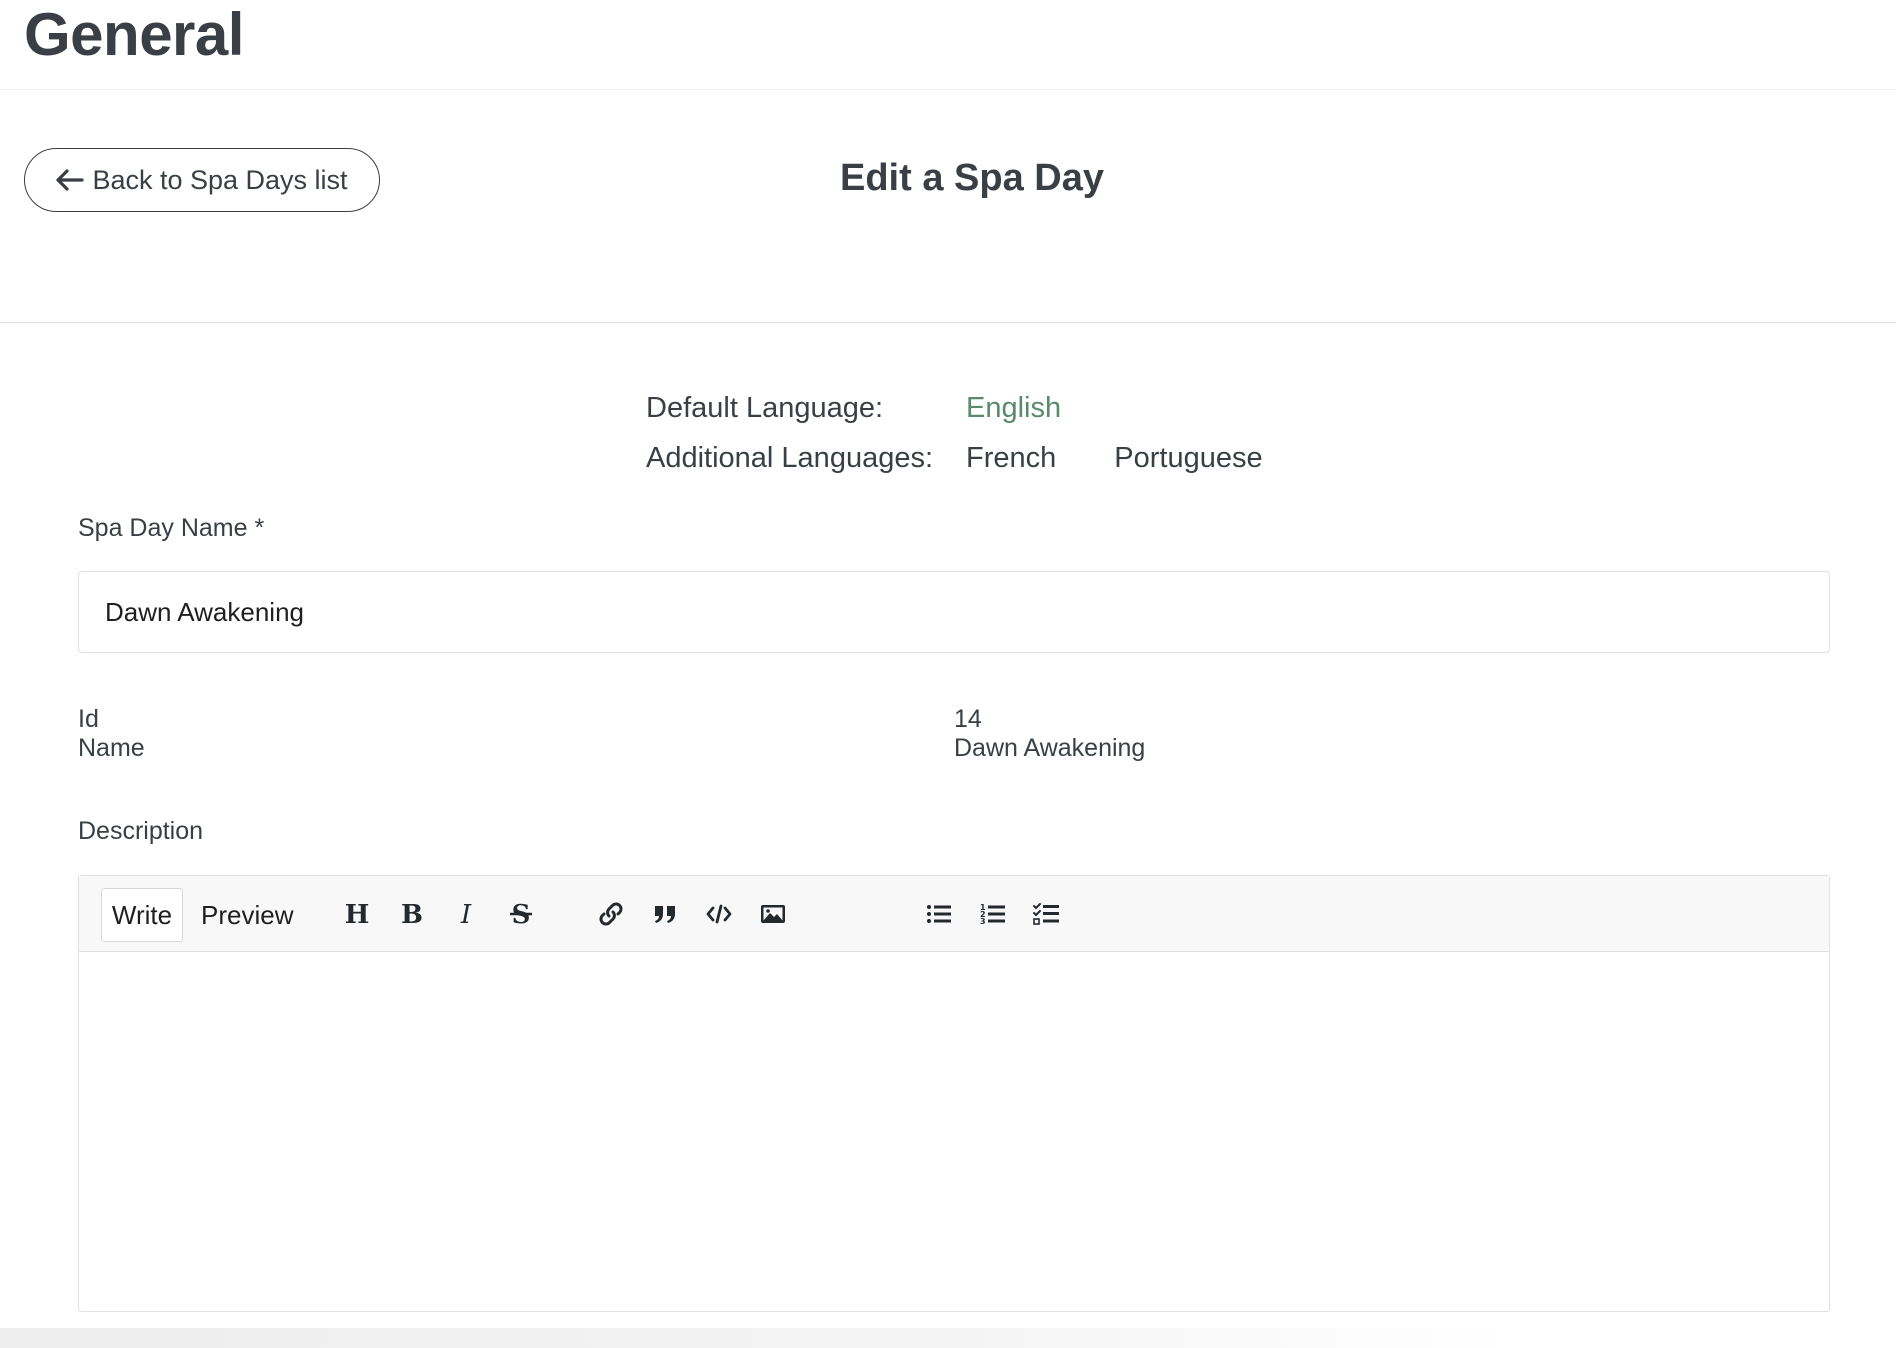 Image resolution: width=1896 pixels, height=1348 pixels. I want to click on svg-text: H, so click(357, 914).